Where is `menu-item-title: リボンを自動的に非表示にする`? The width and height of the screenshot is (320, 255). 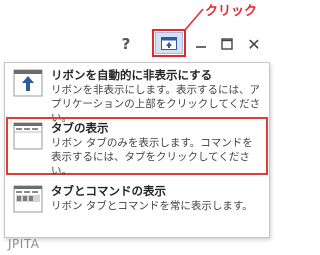
menu-item-title: リボンを自動的に非表示にする is located at coordinates (132, 75).